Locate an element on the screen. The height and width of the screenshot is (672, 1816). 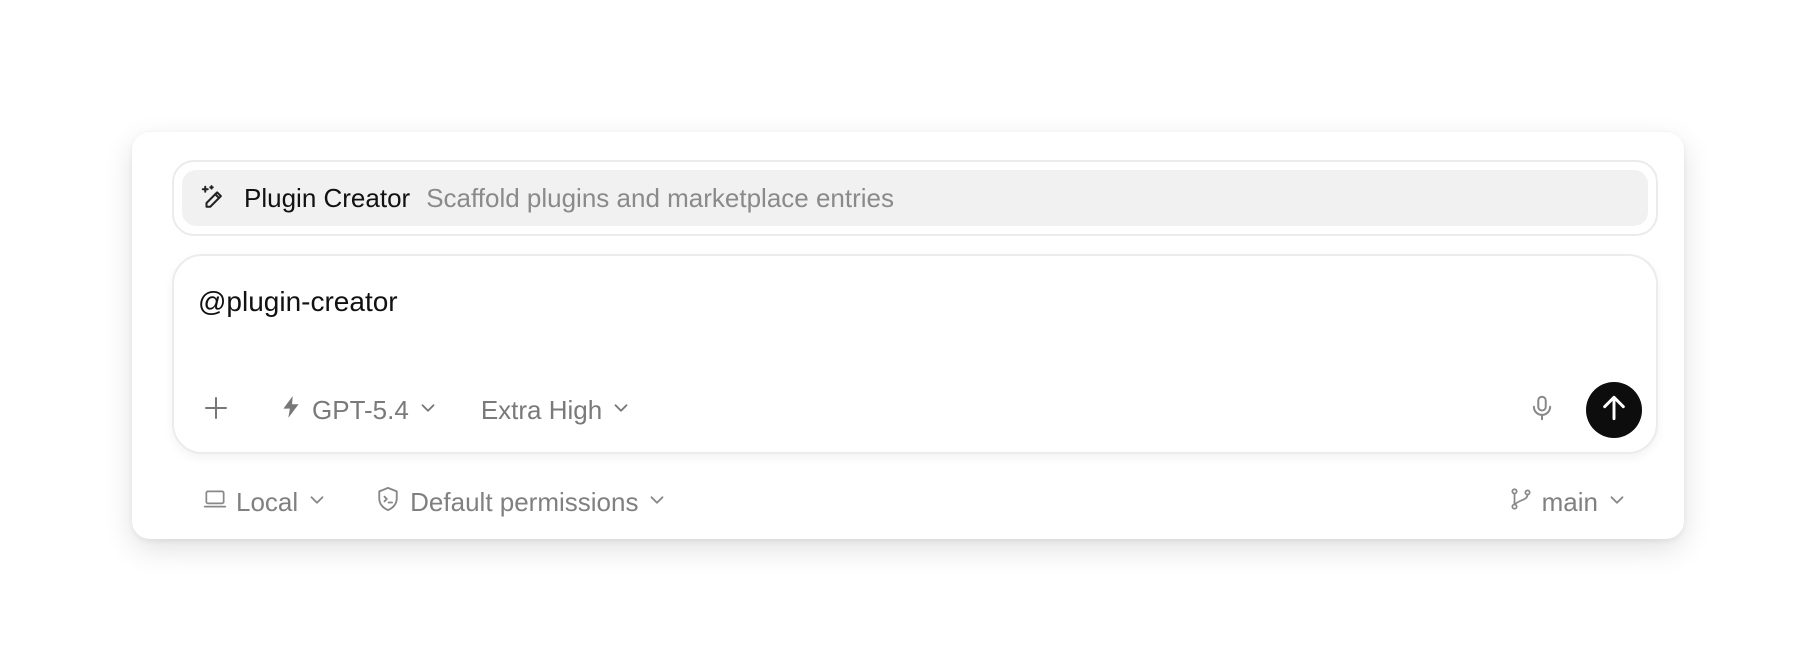
branch-label: main is located at coordinates (1569, 501).